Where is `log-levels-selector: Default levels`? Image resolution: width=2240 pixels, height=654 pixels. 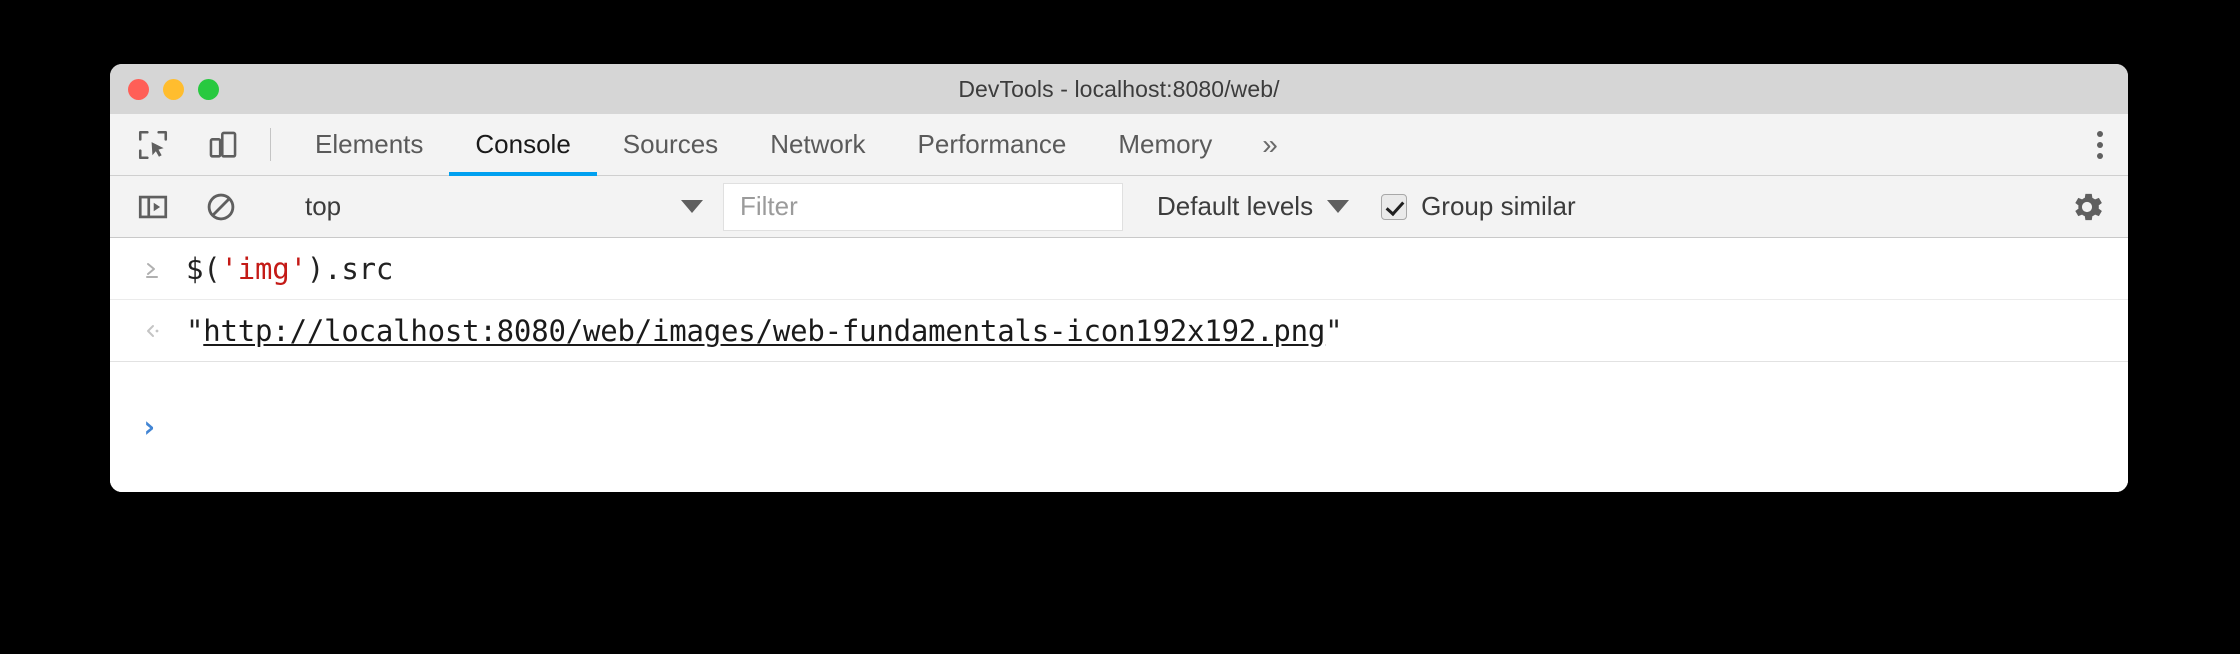 log-levels-selector: Default levels is located at coordinates (1253, 206).